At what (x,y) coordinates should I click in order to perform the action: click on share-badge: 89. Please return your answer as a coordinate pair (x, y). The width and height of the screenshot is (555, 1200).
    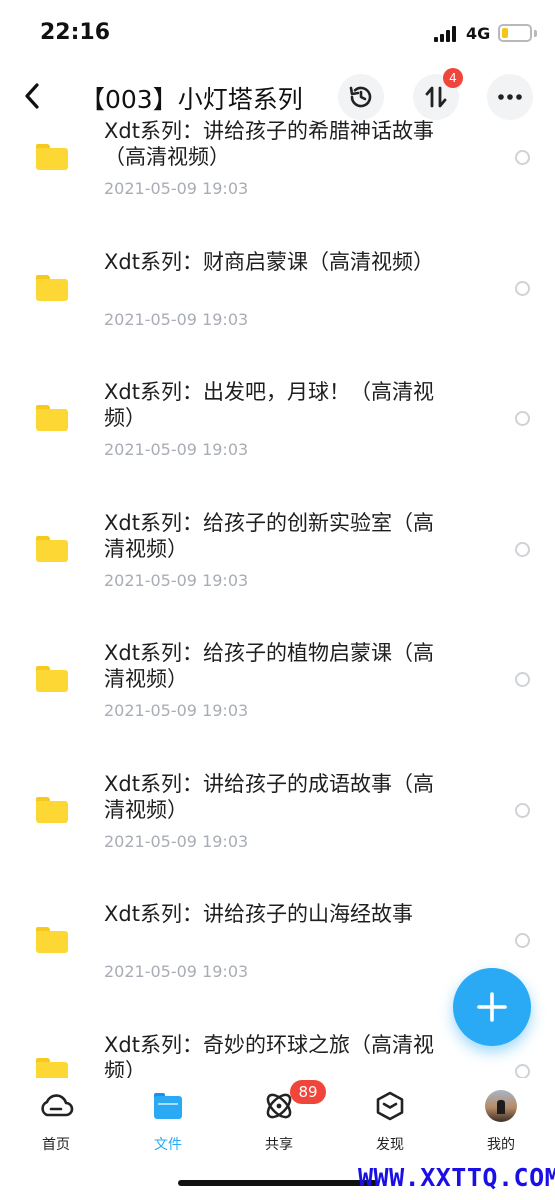
    Looking at the image, I should click on (308, 1092).